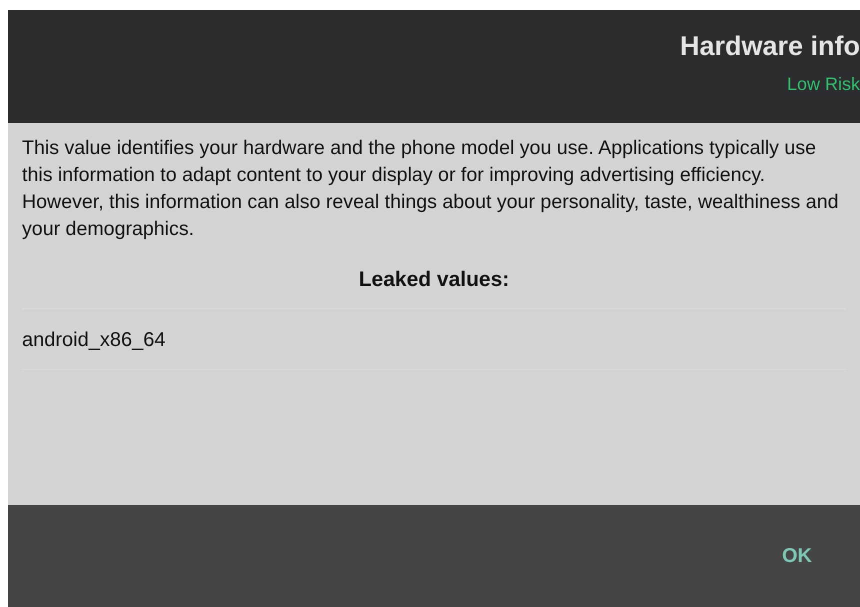  Describe the element at coordinates (434, 280) in the screenshot. I see `leaked-values-heading: Leaked values:` at that location.